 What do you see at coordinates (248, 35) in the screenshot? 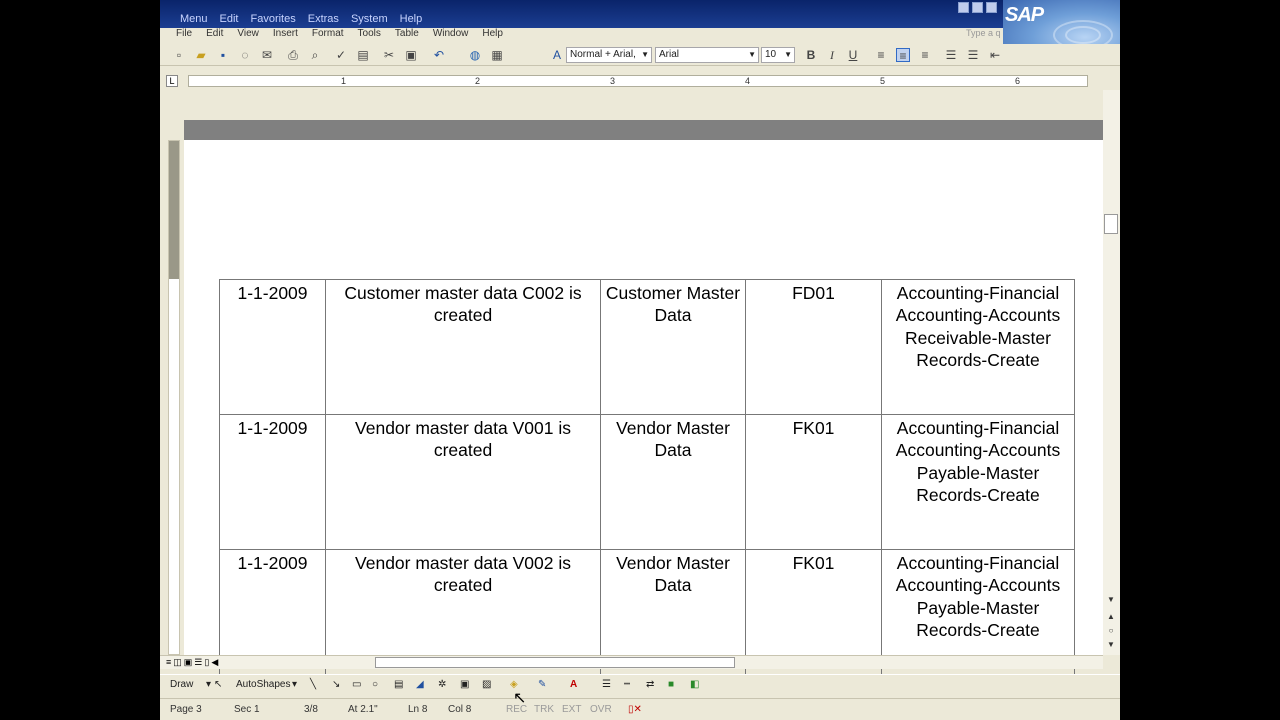
I see `menu-view: View` at bounding box center [248, 35].